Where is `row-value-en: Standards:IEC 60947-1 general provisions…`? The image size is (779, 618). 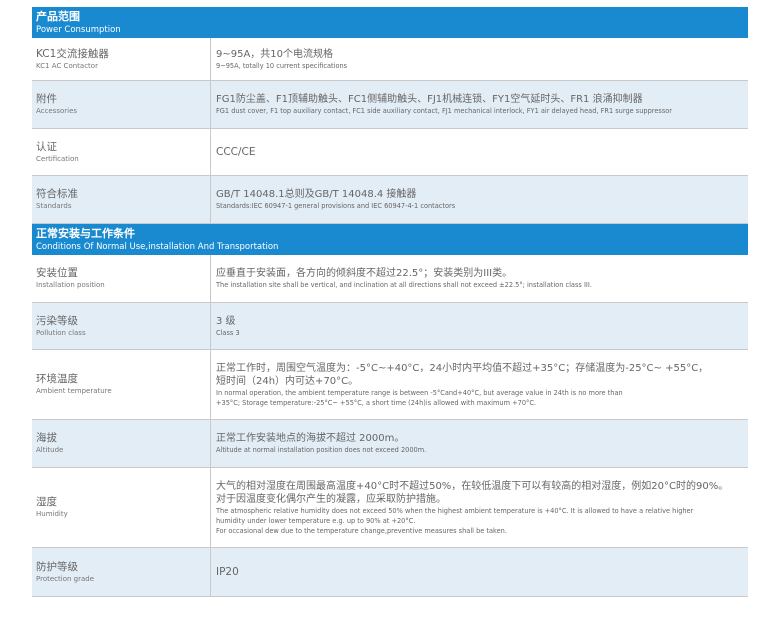
row-value-en: Standards:IEC 60947-1 general provisions… is located at coordinates (336, 206).